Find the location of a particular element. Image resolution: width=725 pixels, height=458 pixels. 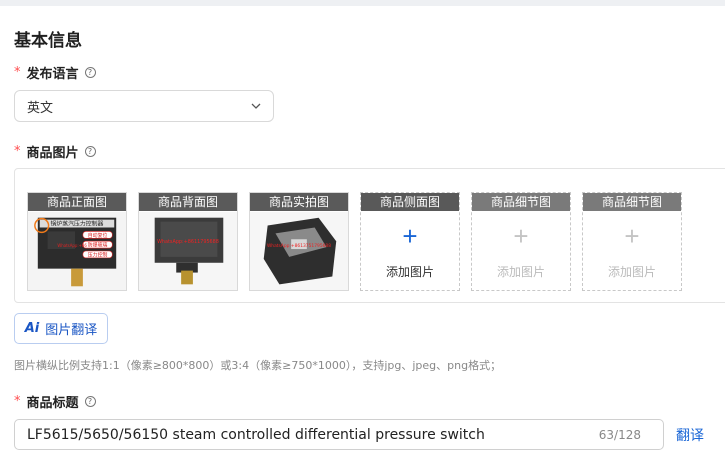

char-counter: 63/128 is located at coordinates (619, 434).